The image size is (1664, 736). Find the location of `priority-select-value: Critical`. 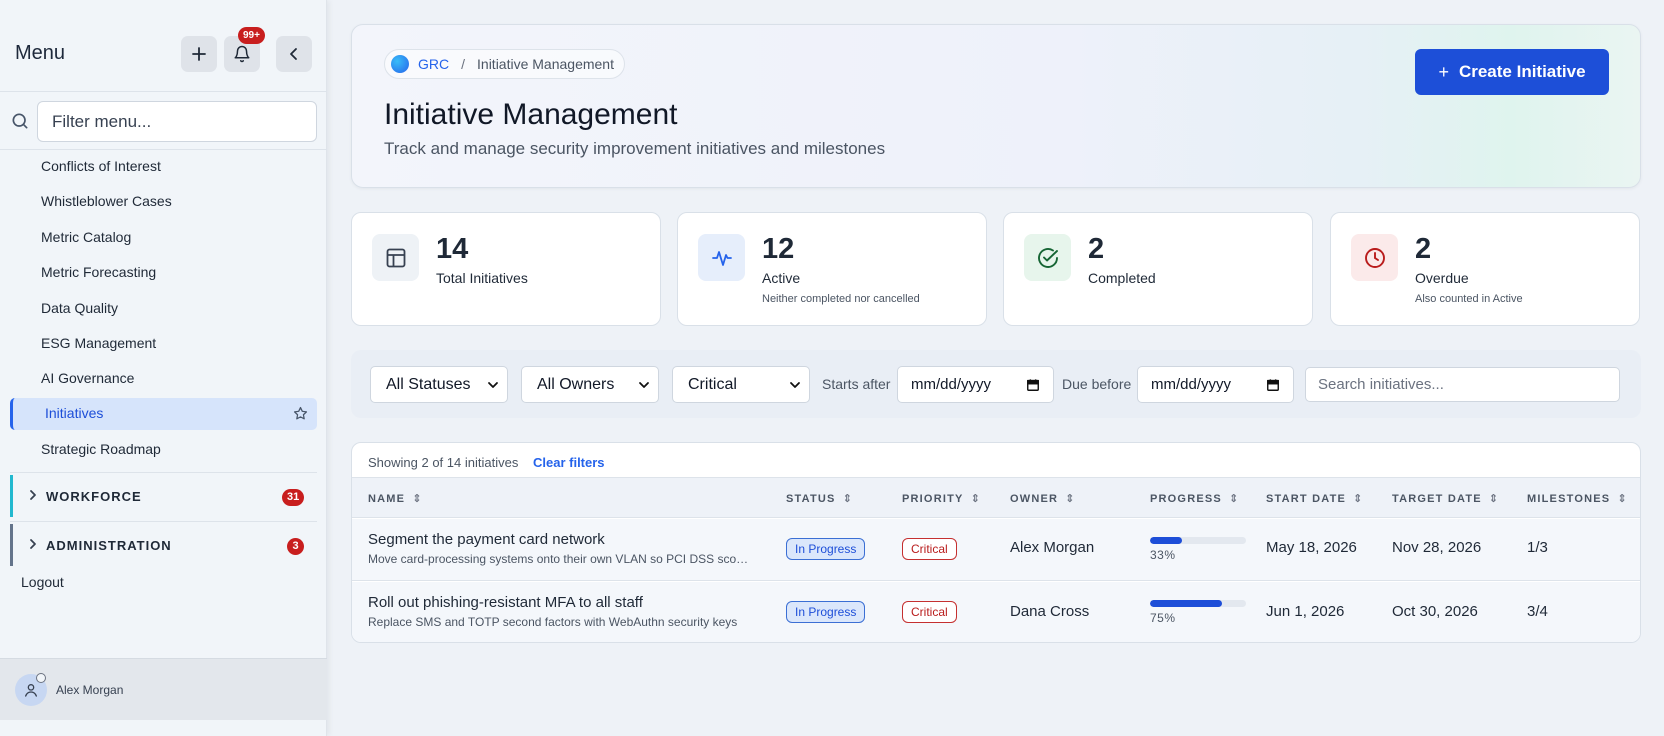

priority-select-value: Critical is located at coordinates (712, 384).